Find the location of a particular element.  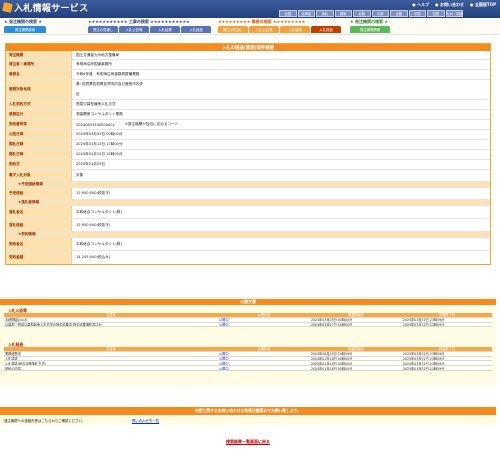

tab-services-notices: 入札公告等 is located at coordinates (264, 29).